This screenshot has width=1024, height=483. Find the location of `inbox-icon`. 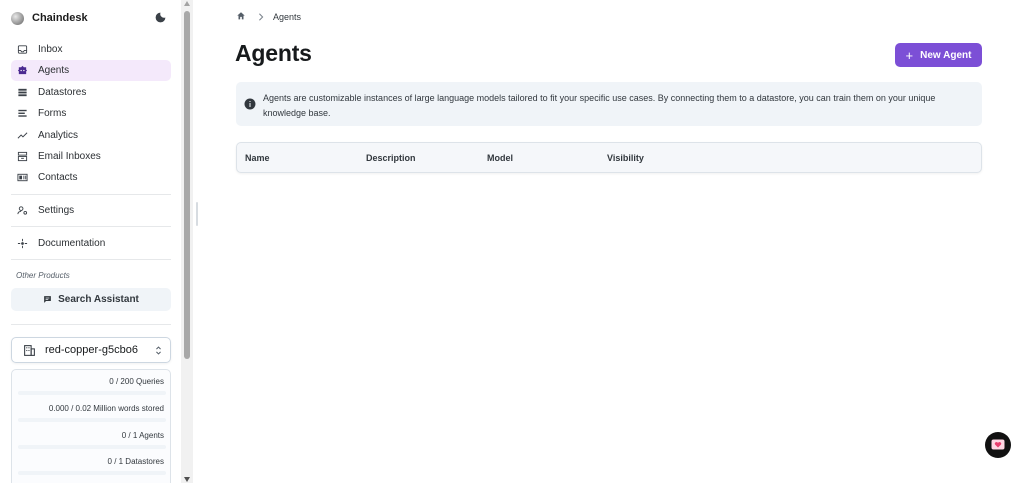

inbox-icon is located at coordinates (22, 50).